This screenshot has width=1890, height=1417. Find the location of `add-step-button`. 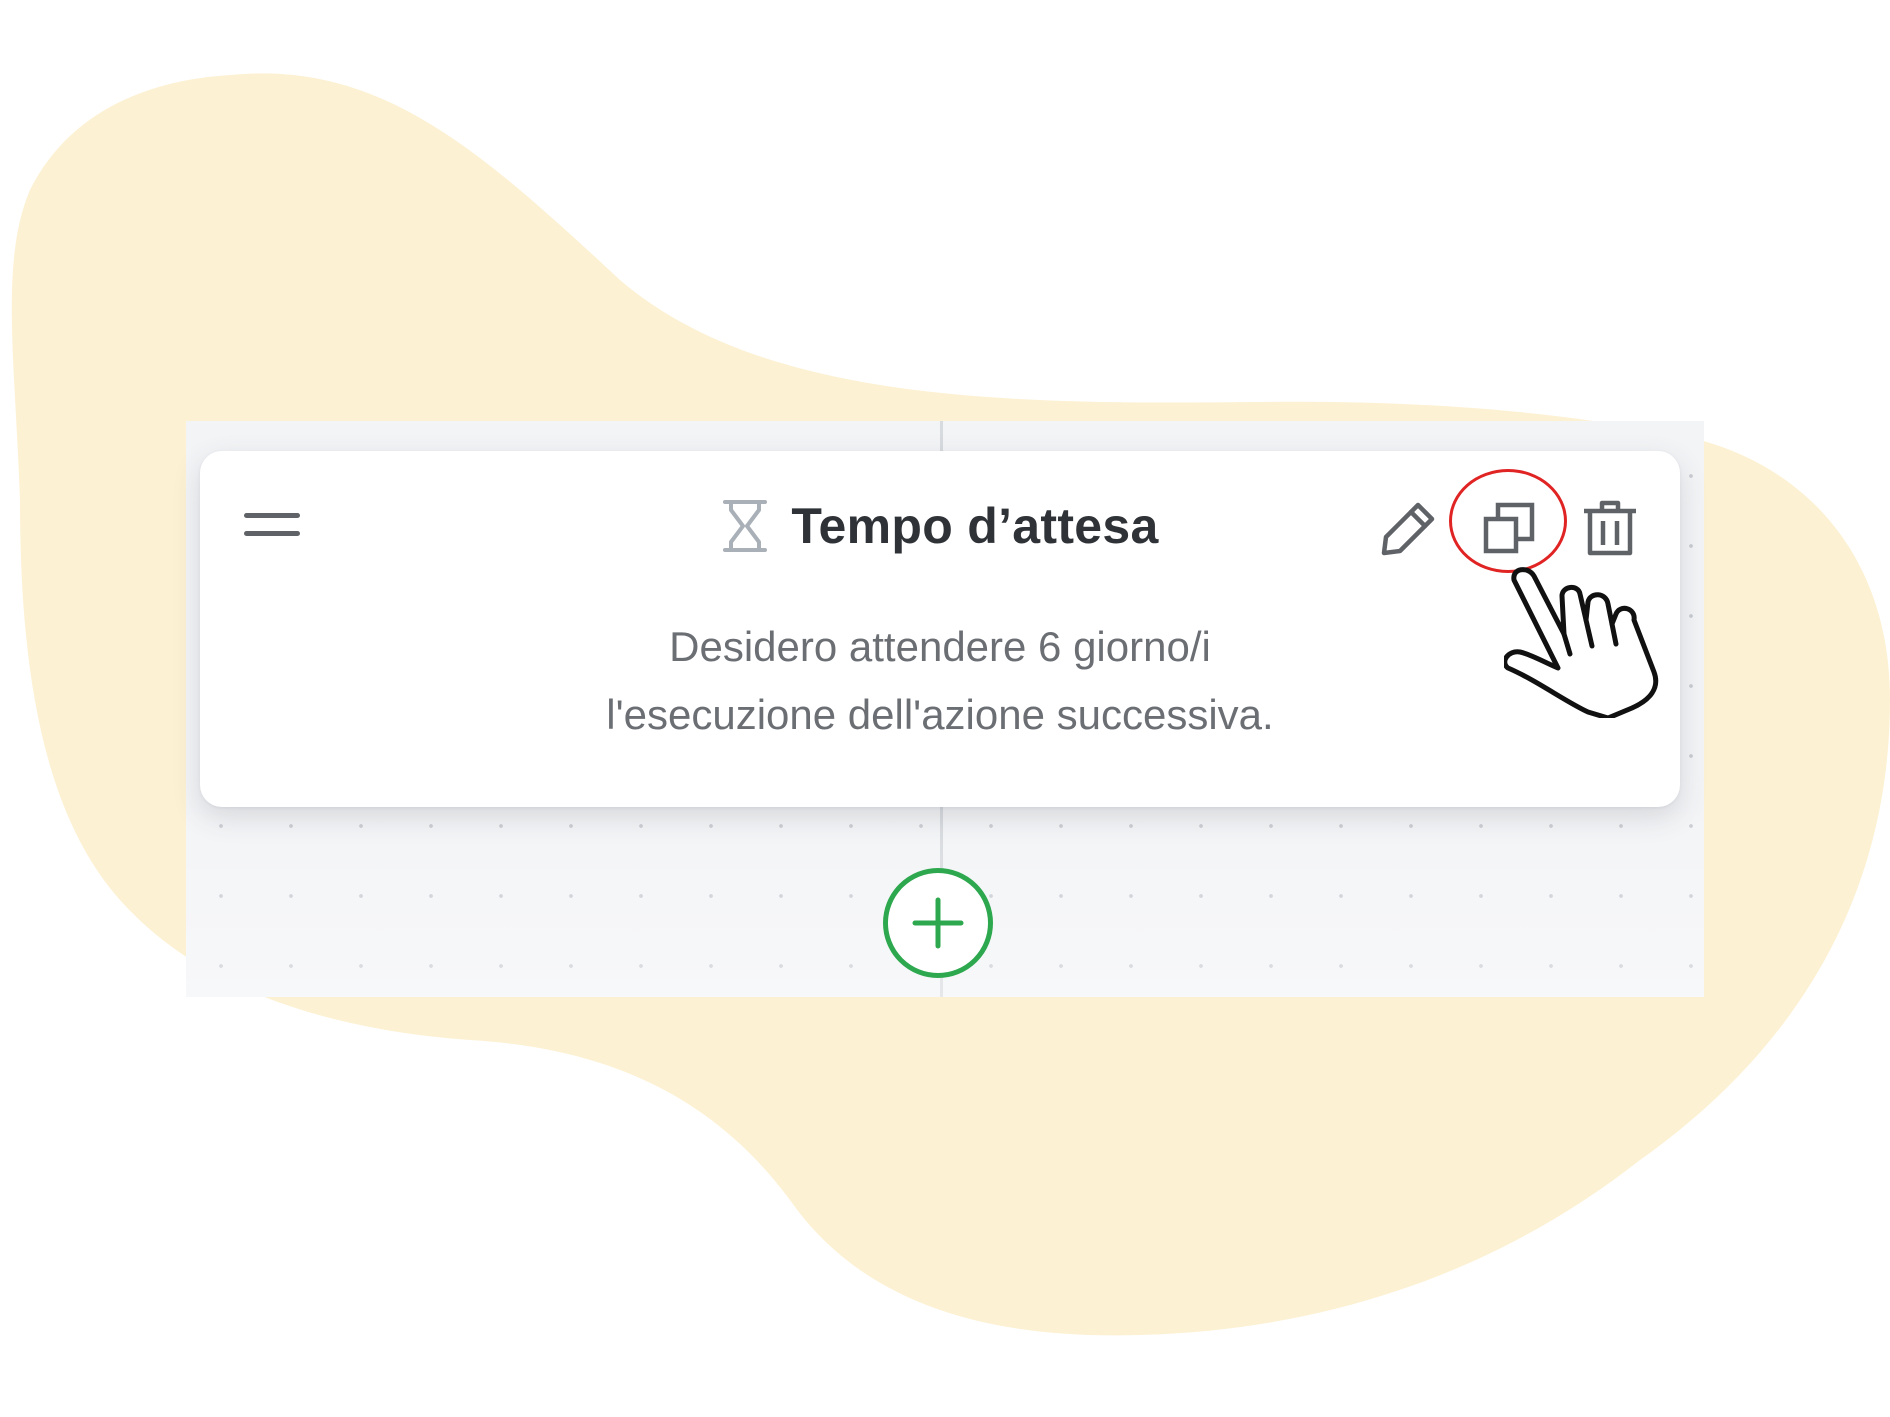

add-step-button is located at coordinates (938, 923).